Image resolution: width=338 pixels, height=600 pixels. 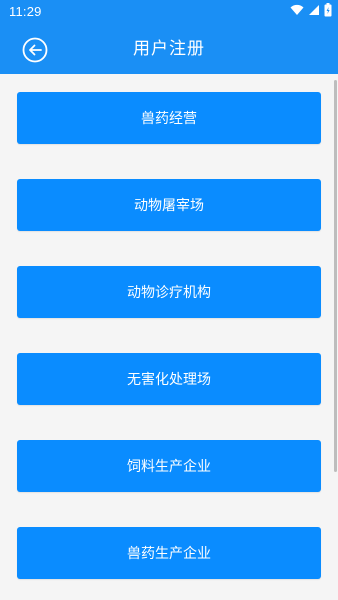 I want to click on veterinary-drug-producer-button: 兽药生产企业, so click(x=169, y=553).